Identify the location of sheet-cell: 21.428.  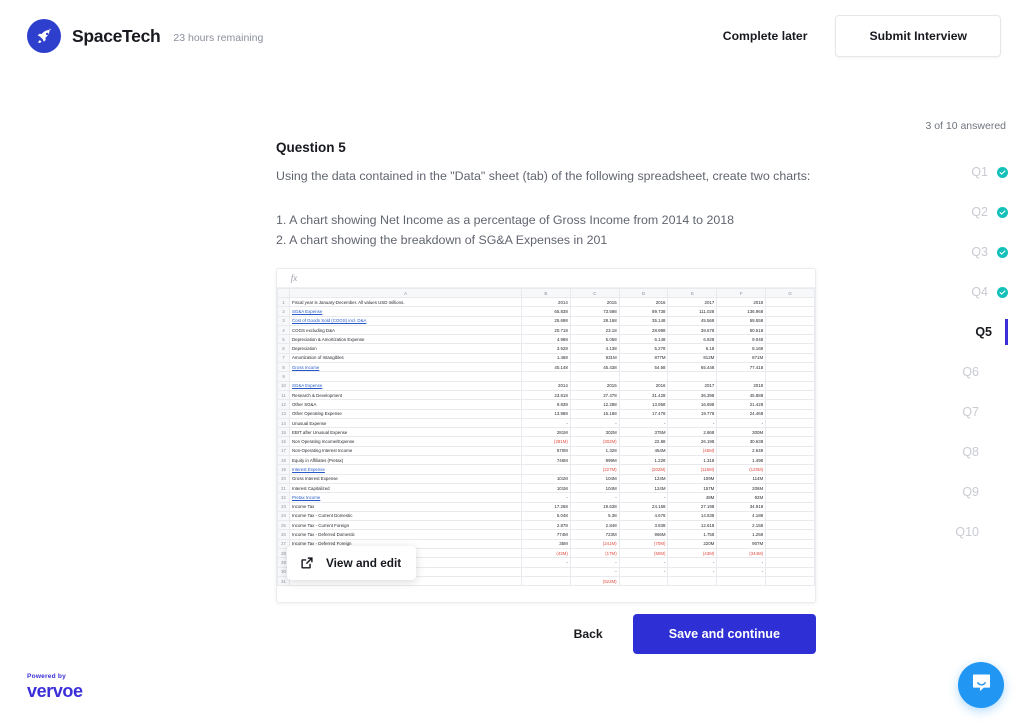
(741, 404).